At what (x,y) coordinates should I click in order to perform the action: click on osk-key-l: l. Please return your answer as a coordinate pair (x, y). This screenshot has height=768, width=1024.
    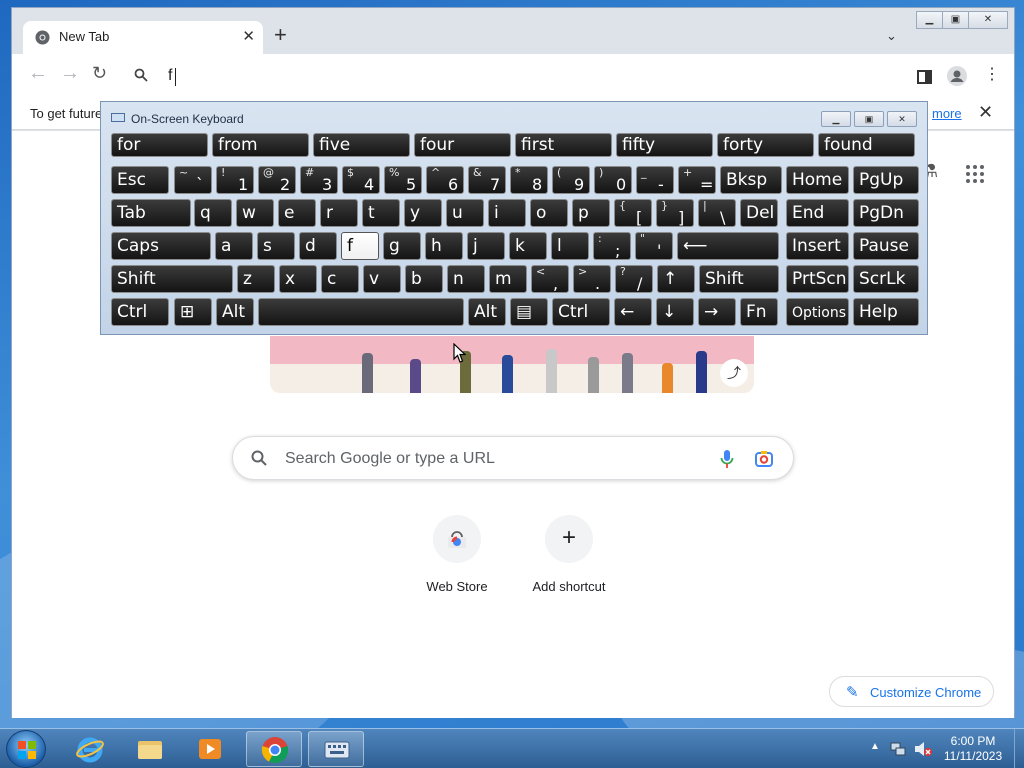
    Looking at the image, I should click on (570, 246).